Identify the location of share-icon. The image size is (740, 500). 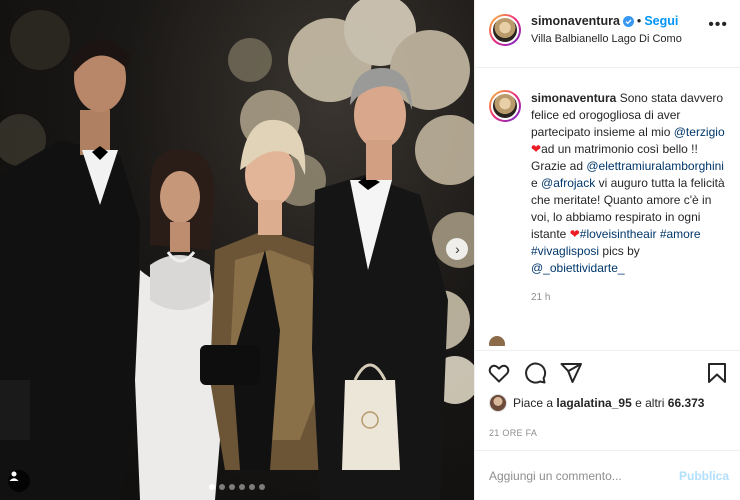
(571, 373).